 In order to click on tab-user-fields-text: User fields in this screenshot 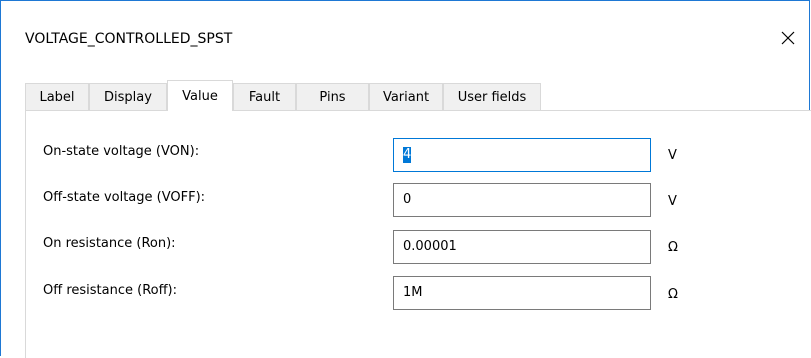, I will do `click(492, 97)`.